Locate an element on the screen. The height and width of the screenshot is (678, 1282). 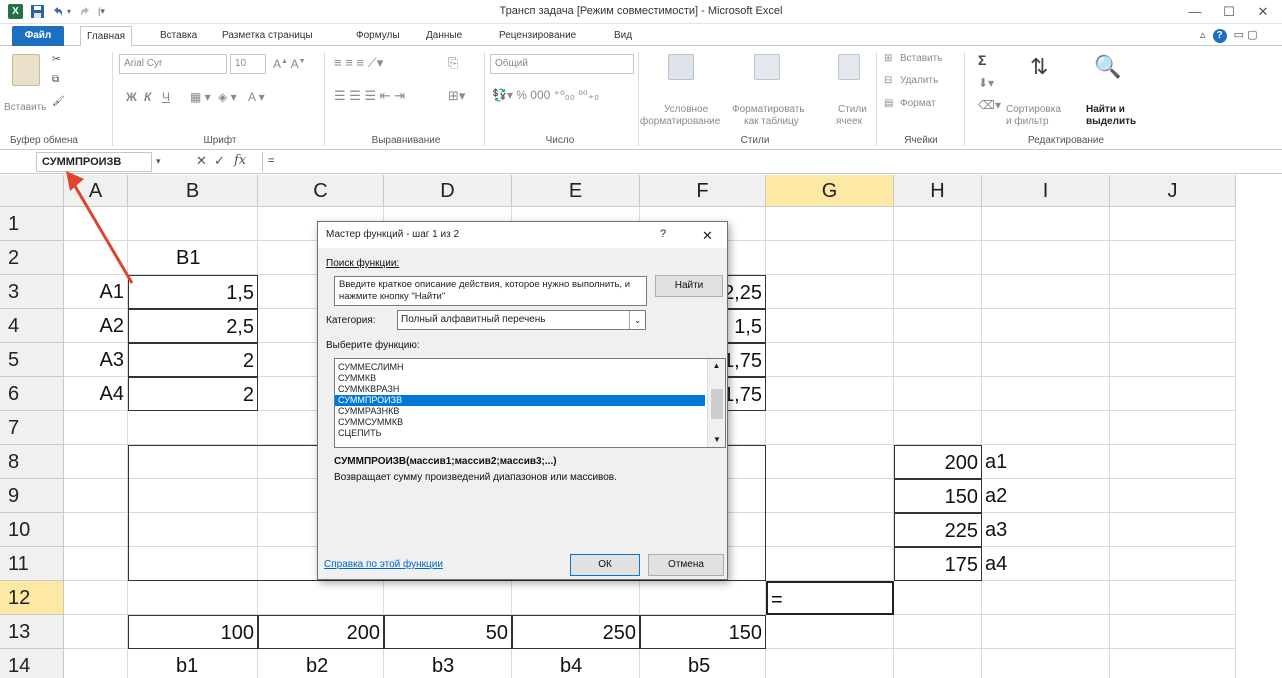
find-select-button-line2: выделить is located at coordinates (1111, 121).